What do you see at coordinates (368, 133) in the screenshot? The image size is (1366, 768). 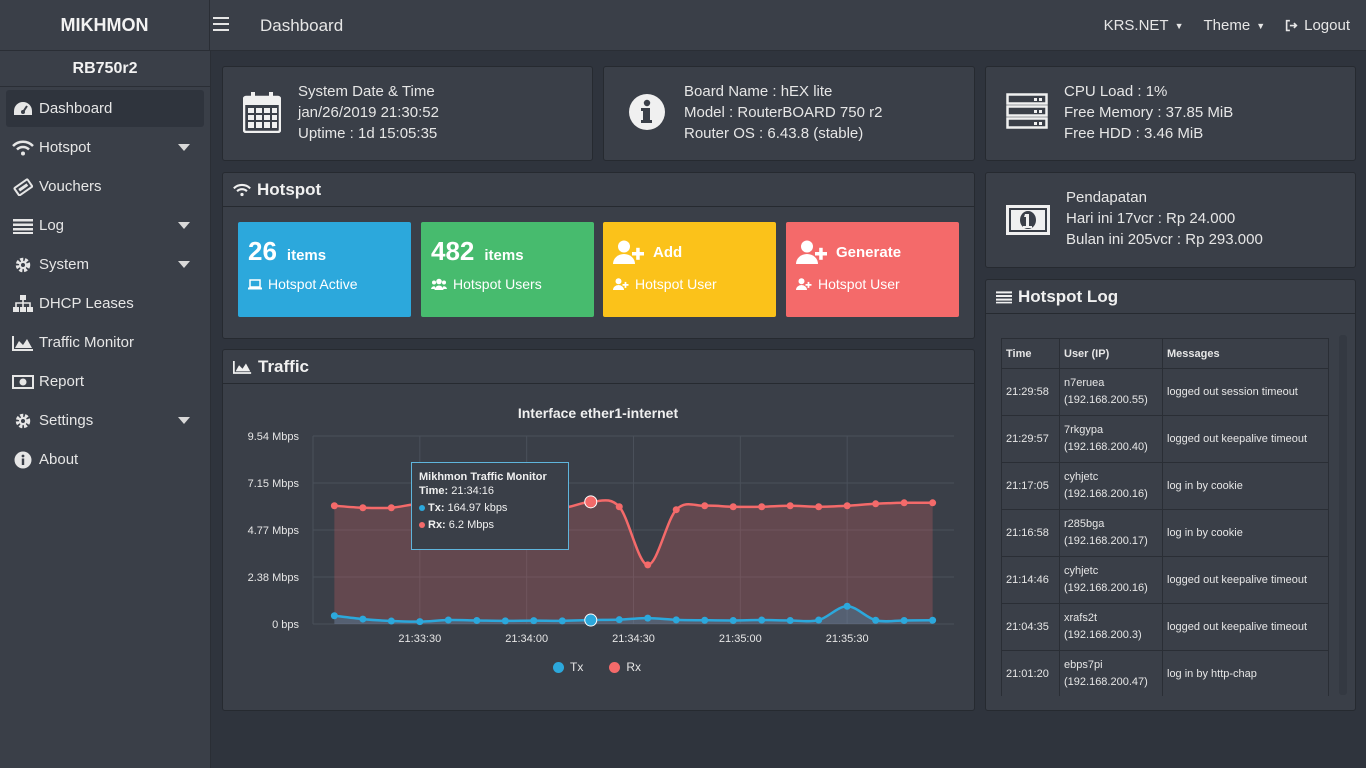 I see `uptime-value: Uptime : 1d 15:05:35` at bounding box center [368, 133].